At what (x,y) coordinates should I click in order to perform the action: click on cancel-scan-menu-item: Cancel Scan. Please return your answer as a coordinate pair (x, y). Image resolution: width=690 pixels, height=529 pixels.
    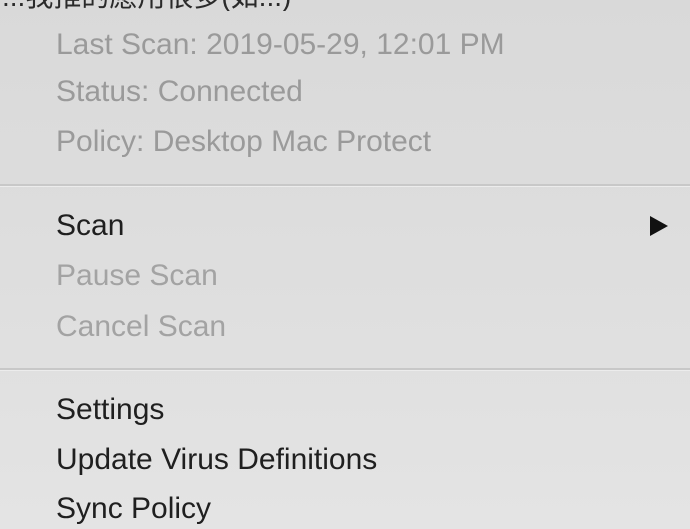
    Looking at the image, I should click on (141, 326).